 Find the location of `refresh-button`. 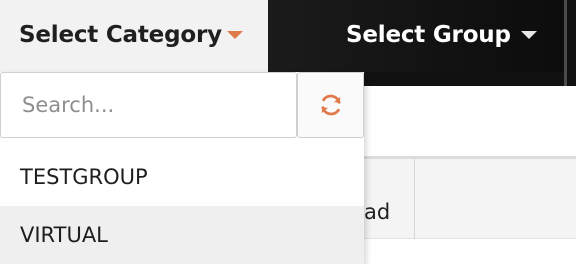

refresh-button is located at coordinates (330, 105).